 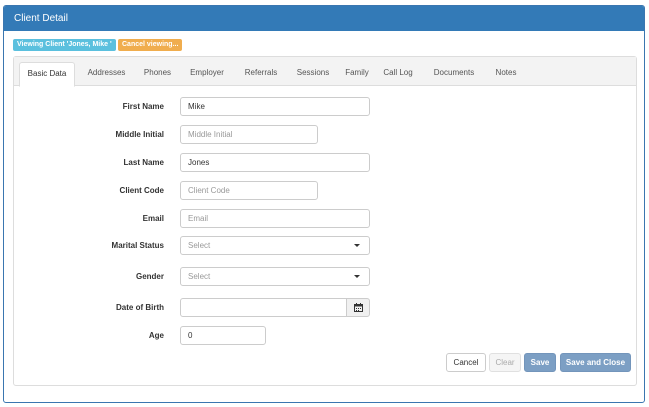 I want to click on gender-label: Gender, so click(x=149, y=276).